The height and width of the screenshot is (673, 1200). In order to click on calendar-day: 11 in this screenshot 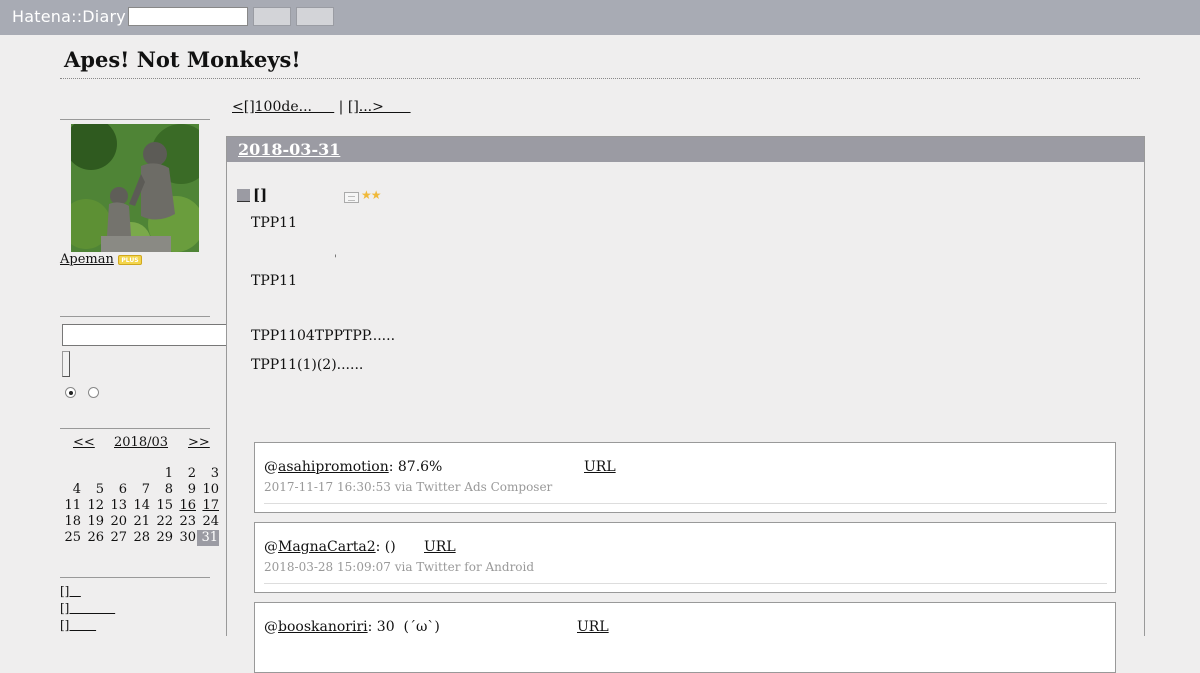, I will do `click(72, 505)`.